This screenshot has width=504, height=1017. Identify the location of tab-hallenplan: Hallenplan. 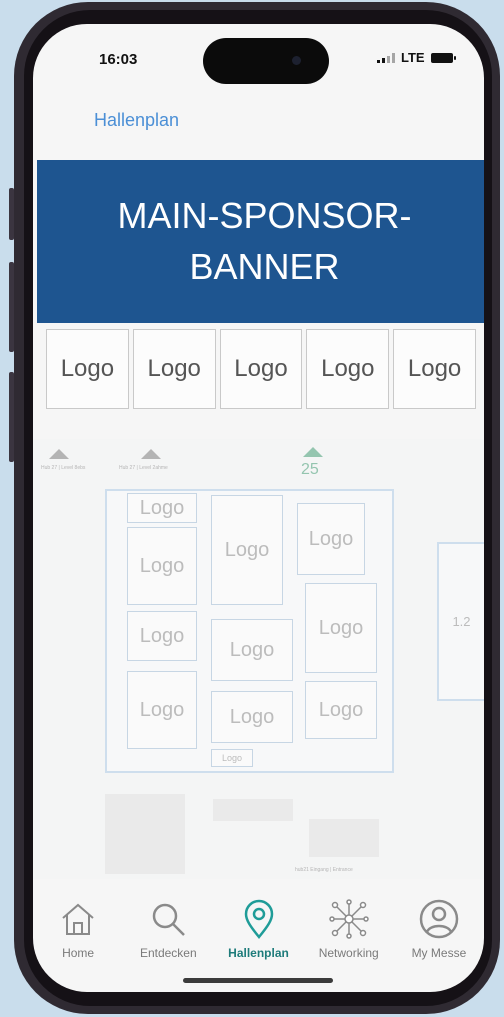
(258, 936).